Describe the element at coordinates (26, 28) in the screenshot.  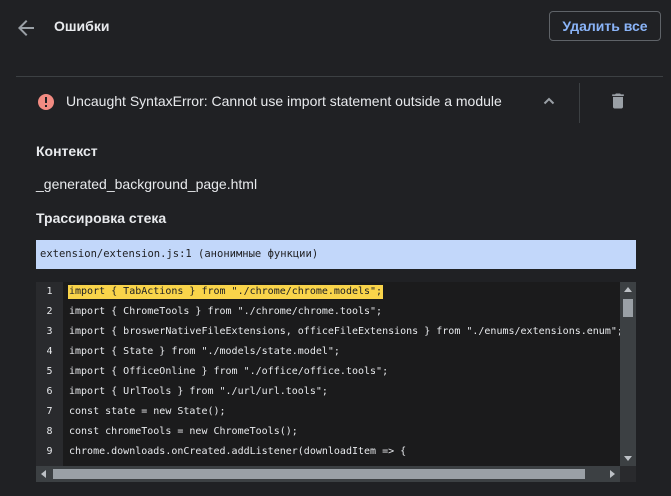
I see `back-arrow-icon` at that location.